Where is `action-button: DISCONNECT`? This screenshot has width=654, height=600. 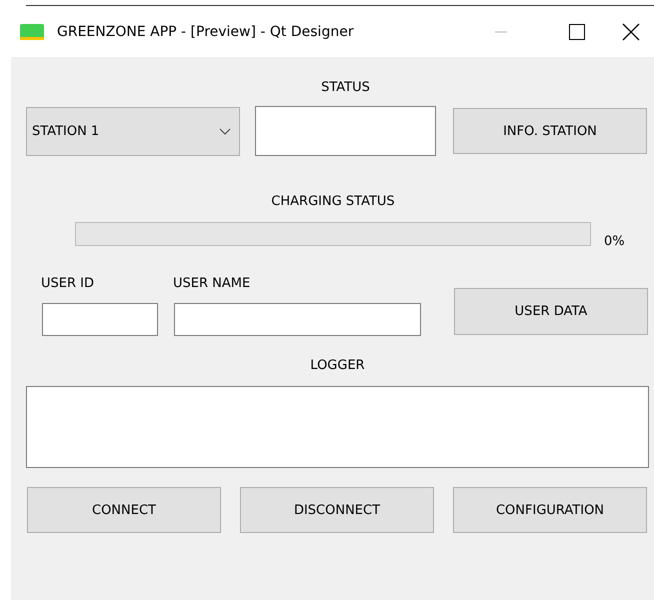
action-button: DISCONNECT is located at coordinates (337, 510).